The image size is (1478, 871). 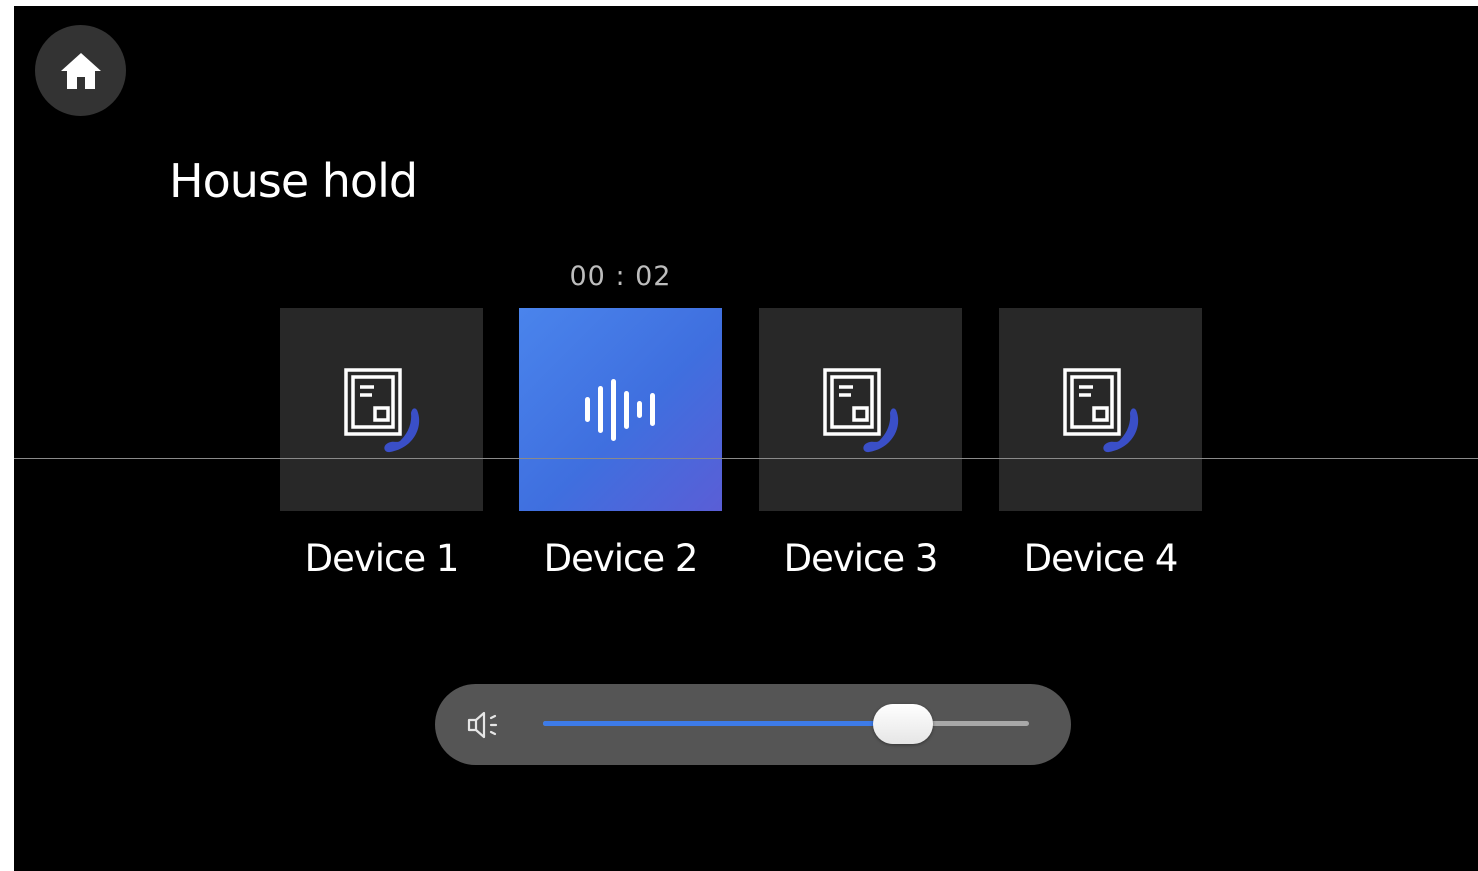 I want to click on home-button, so click(x=80, y=70).